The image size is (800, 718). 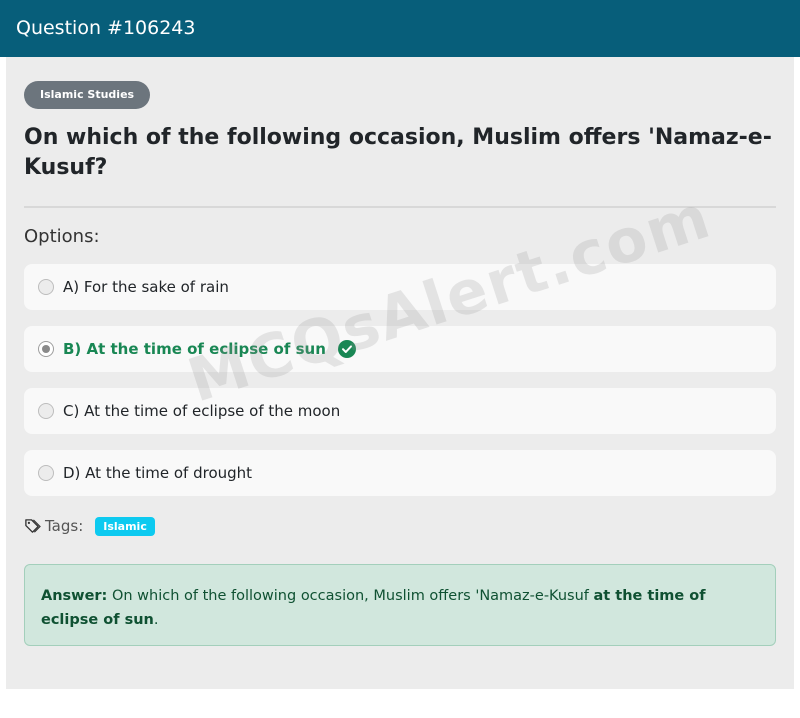 I want to click on option-d: D) At the time of drought, so click(x=400, y=473).